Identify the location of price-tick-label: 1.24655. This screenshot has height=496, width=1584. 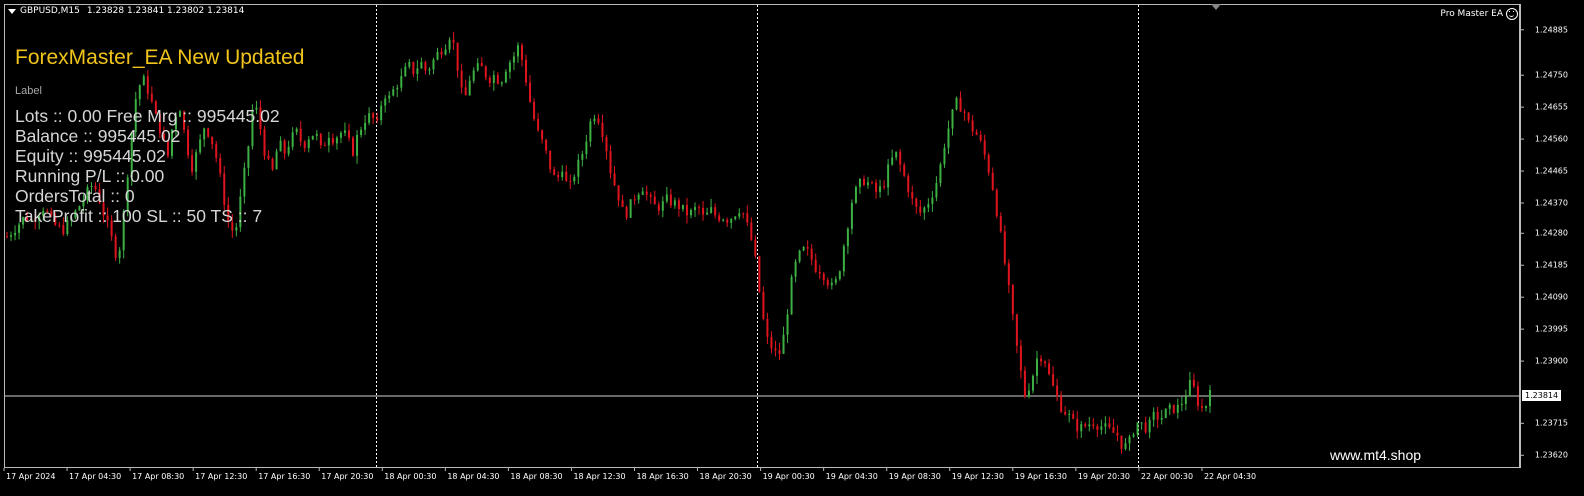
(1551, 107).